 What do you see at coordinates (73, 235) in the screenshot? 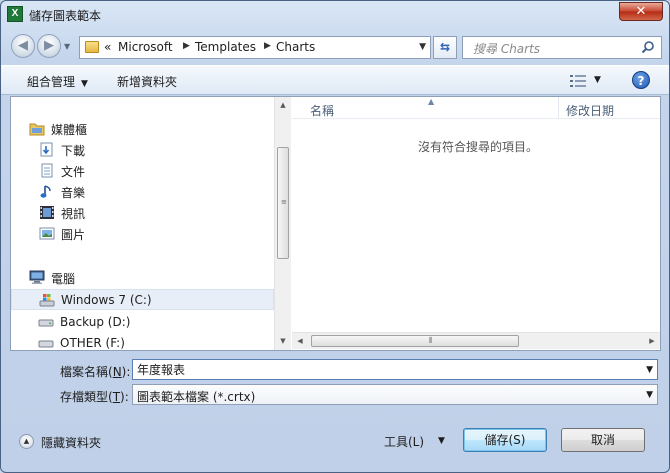
I see `nav-label: 圖片` at bounding box center [73, 235].